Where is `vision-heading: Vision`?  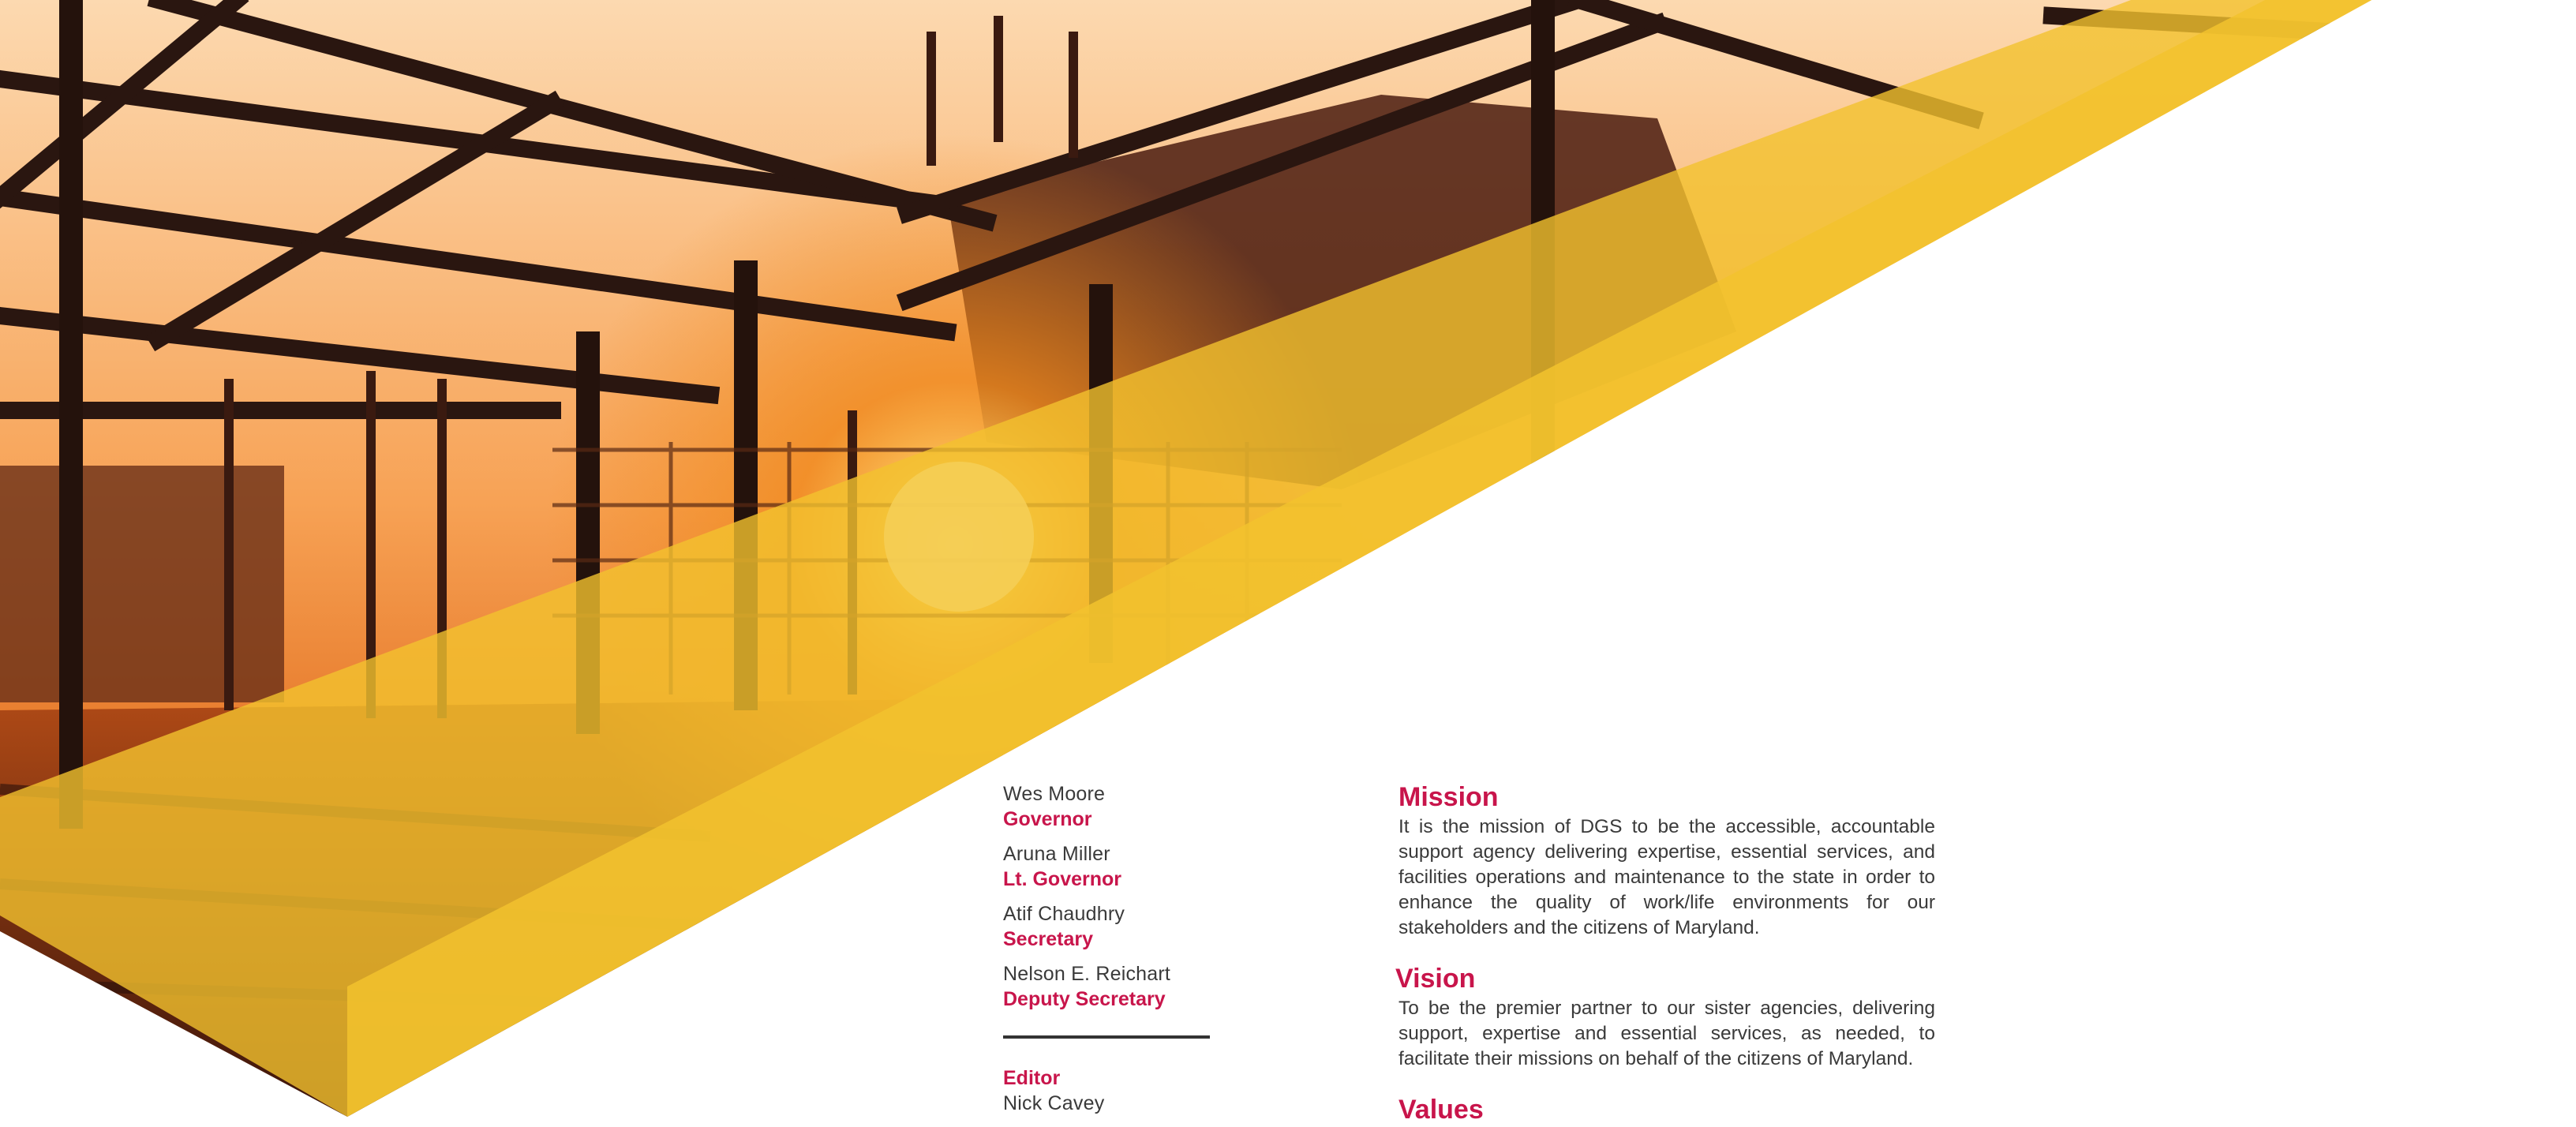
vision-heading: Vision is located at coordinates (1435, 979).